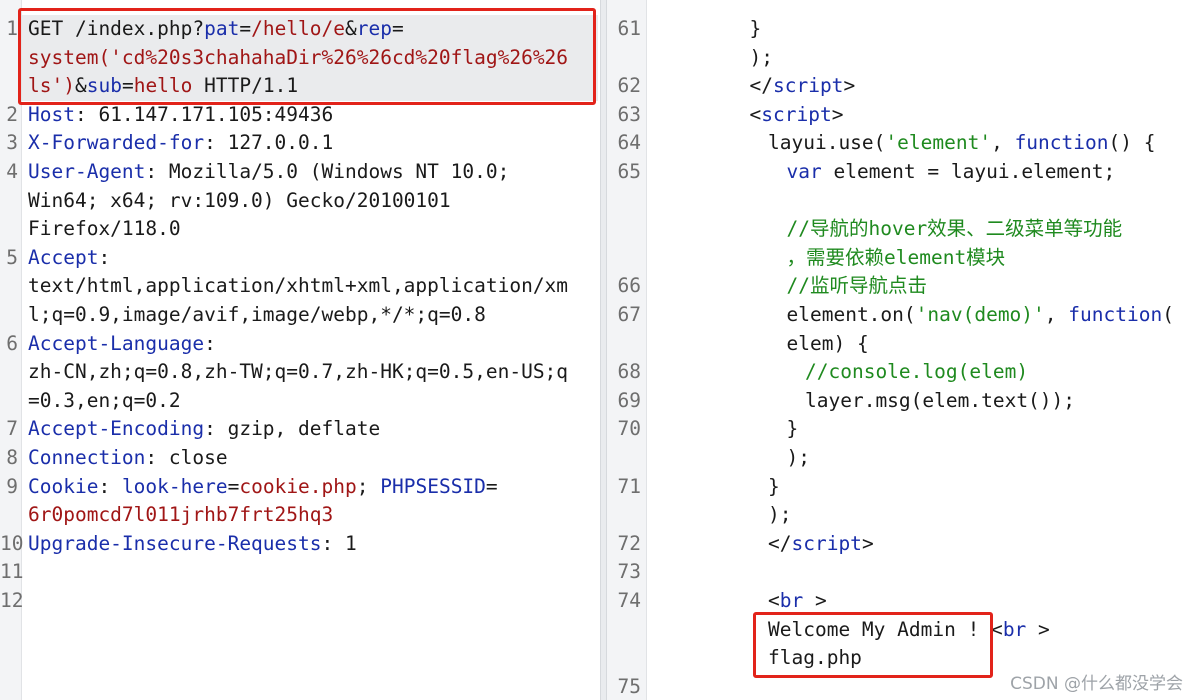 The image size is (1197, 700). What do you see at coordinates (629, 114) in the screenshot?
I see `line-number: 63` at bounding box center [629, 114].